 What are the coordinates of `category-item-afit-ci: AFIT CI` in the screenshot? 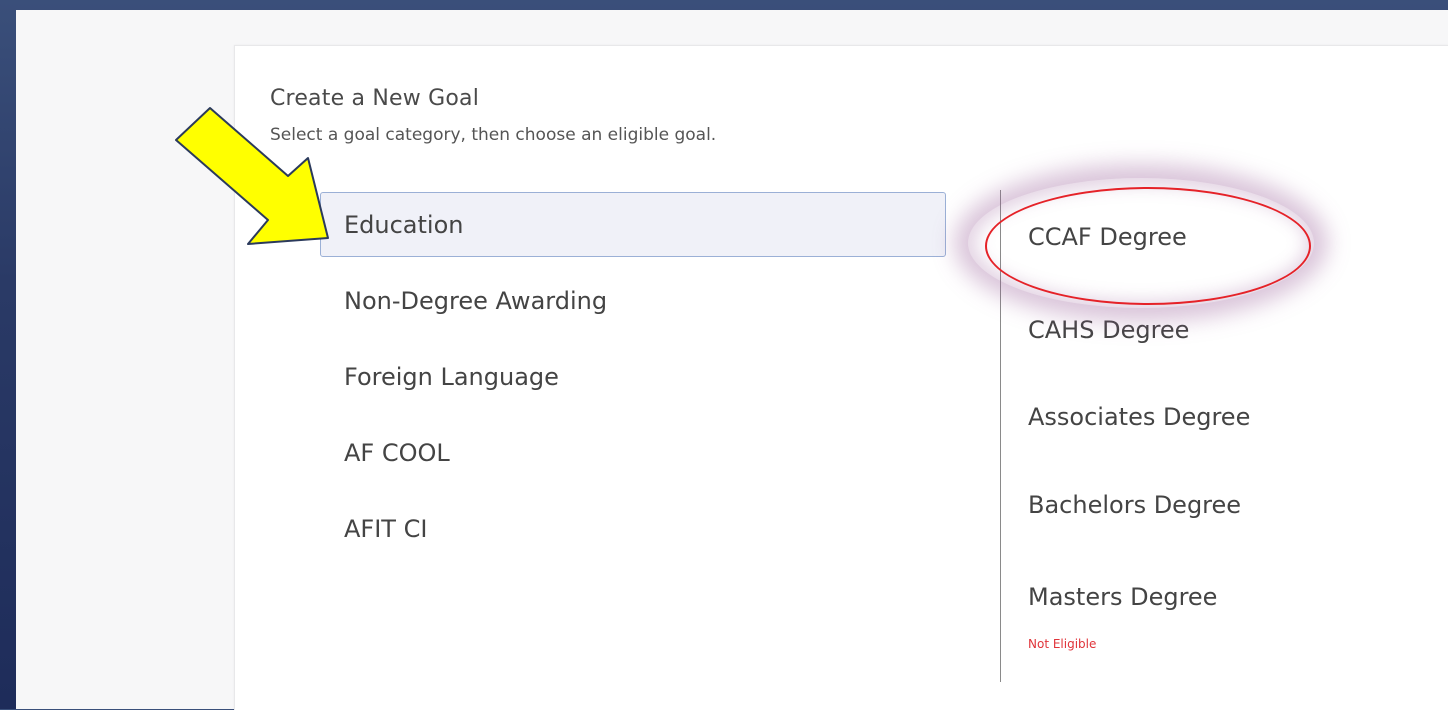 It's located at (633, 528).